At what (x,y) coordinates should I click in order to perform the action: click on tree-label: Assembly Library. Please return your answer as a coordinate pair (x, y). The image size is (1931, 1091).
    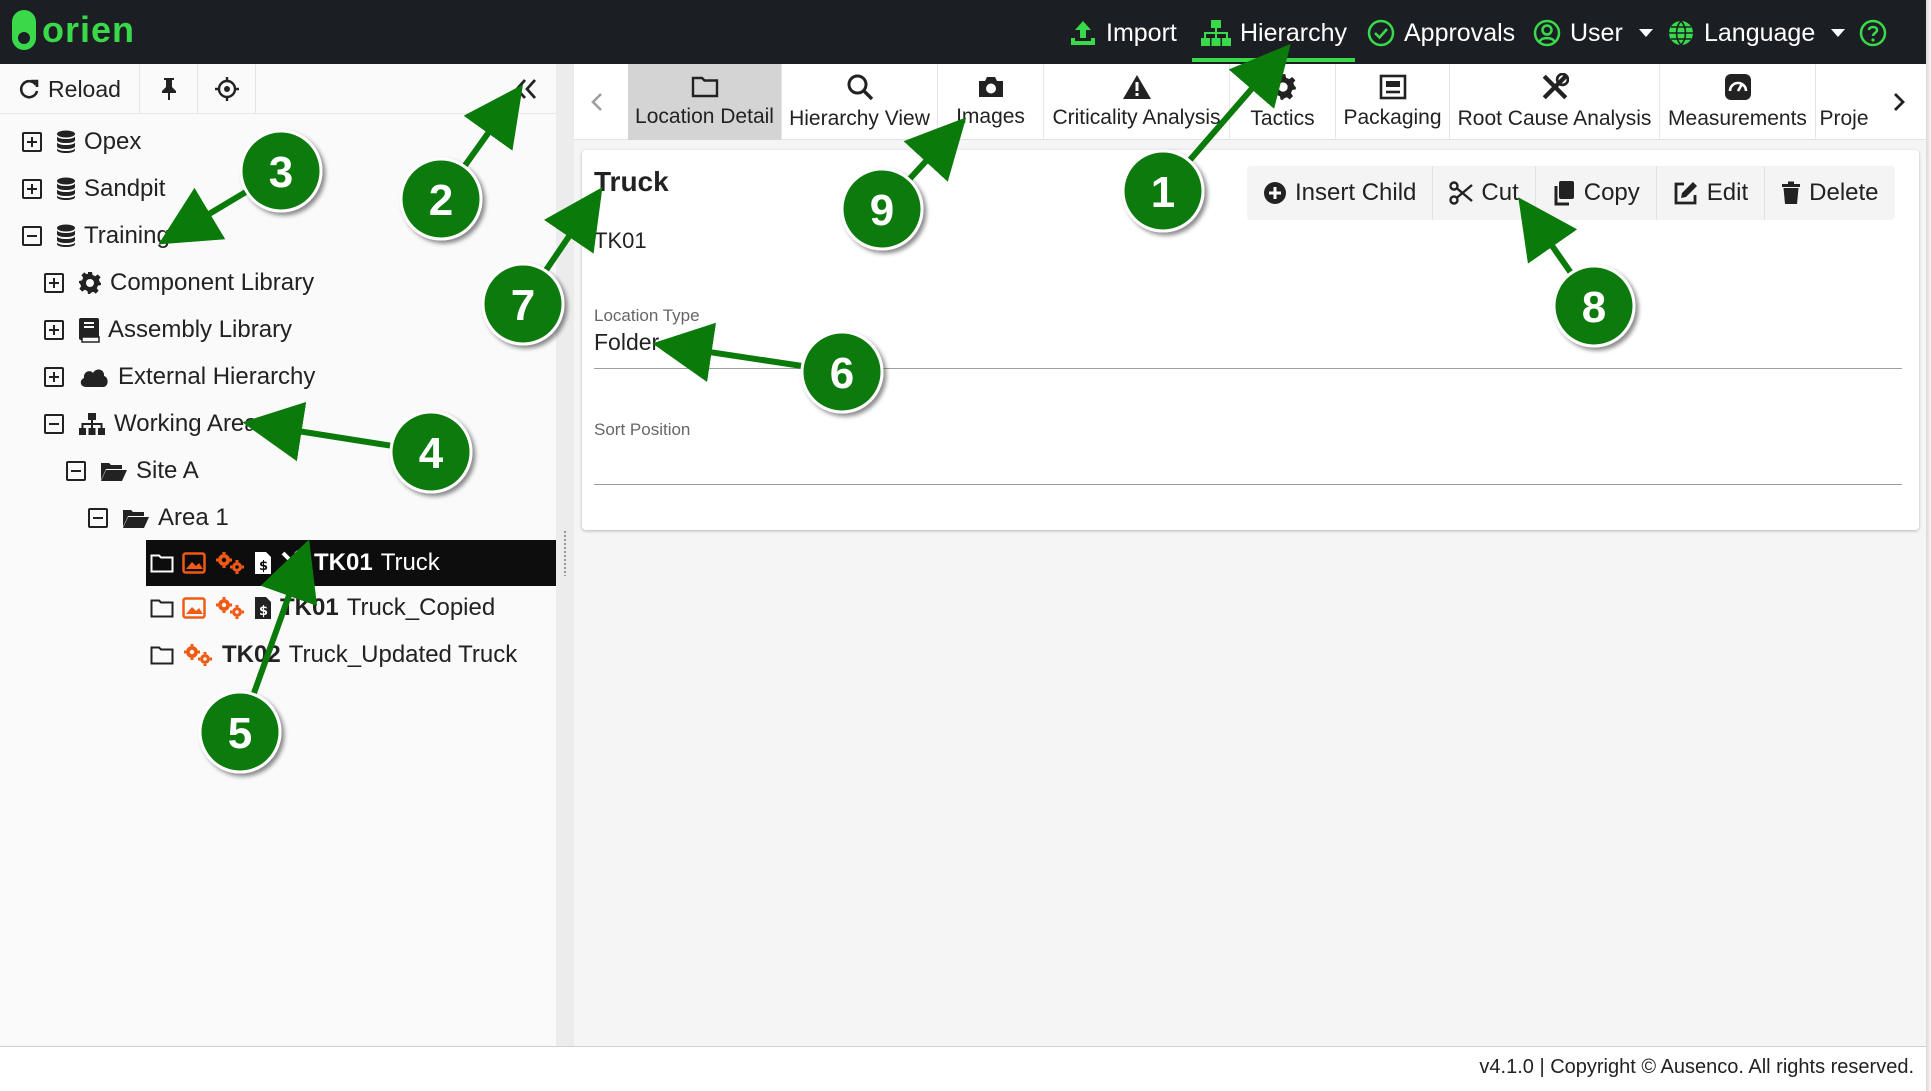
    Looking at the image, I should click on (200, 329).